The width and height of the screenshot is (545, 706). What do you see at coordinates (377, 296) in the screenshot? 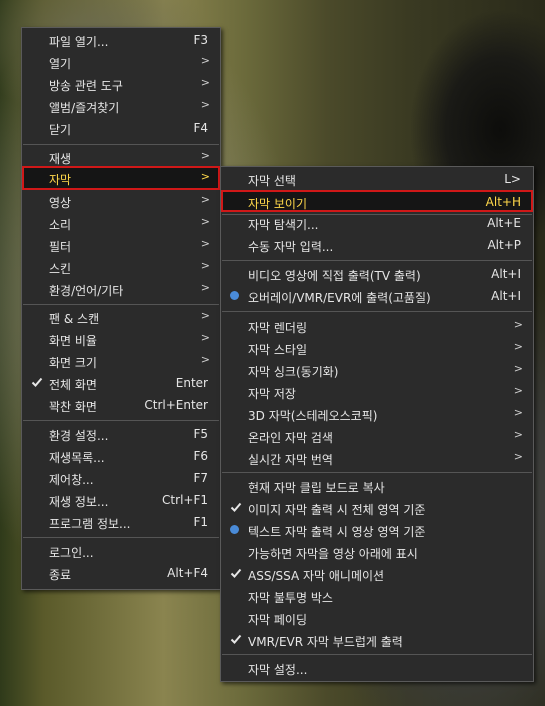
I see `menu-item-overlay-output: 오버레이/VMR/EVR에 출력(고품질) Alt+I` at bounding box center [377, 296].